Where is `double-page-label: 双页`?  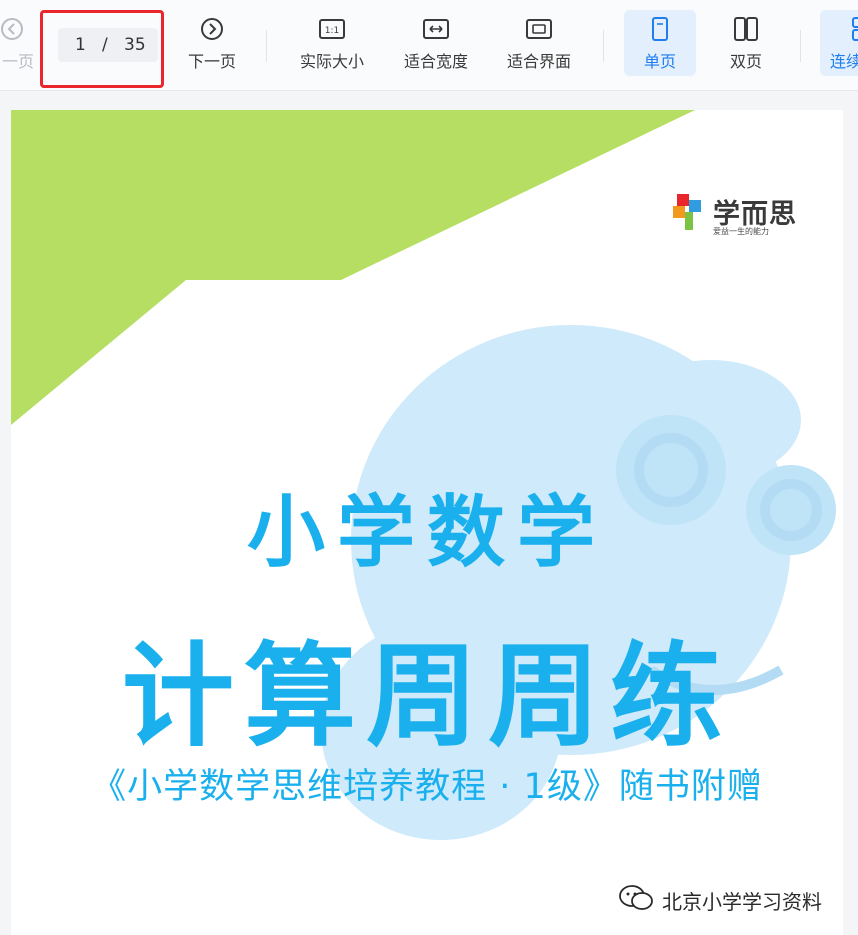 double-page-label: 双页 is located at coordinates (745, 61).